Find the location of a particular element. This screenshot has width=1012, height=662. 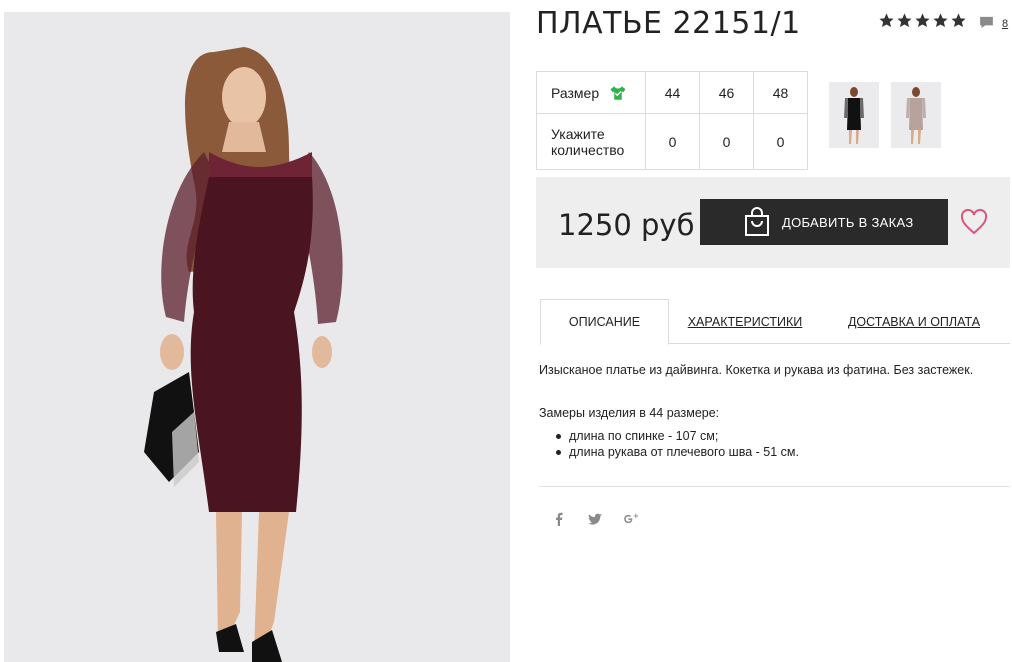

size-44: 44 is located at coordinates (672, 92).